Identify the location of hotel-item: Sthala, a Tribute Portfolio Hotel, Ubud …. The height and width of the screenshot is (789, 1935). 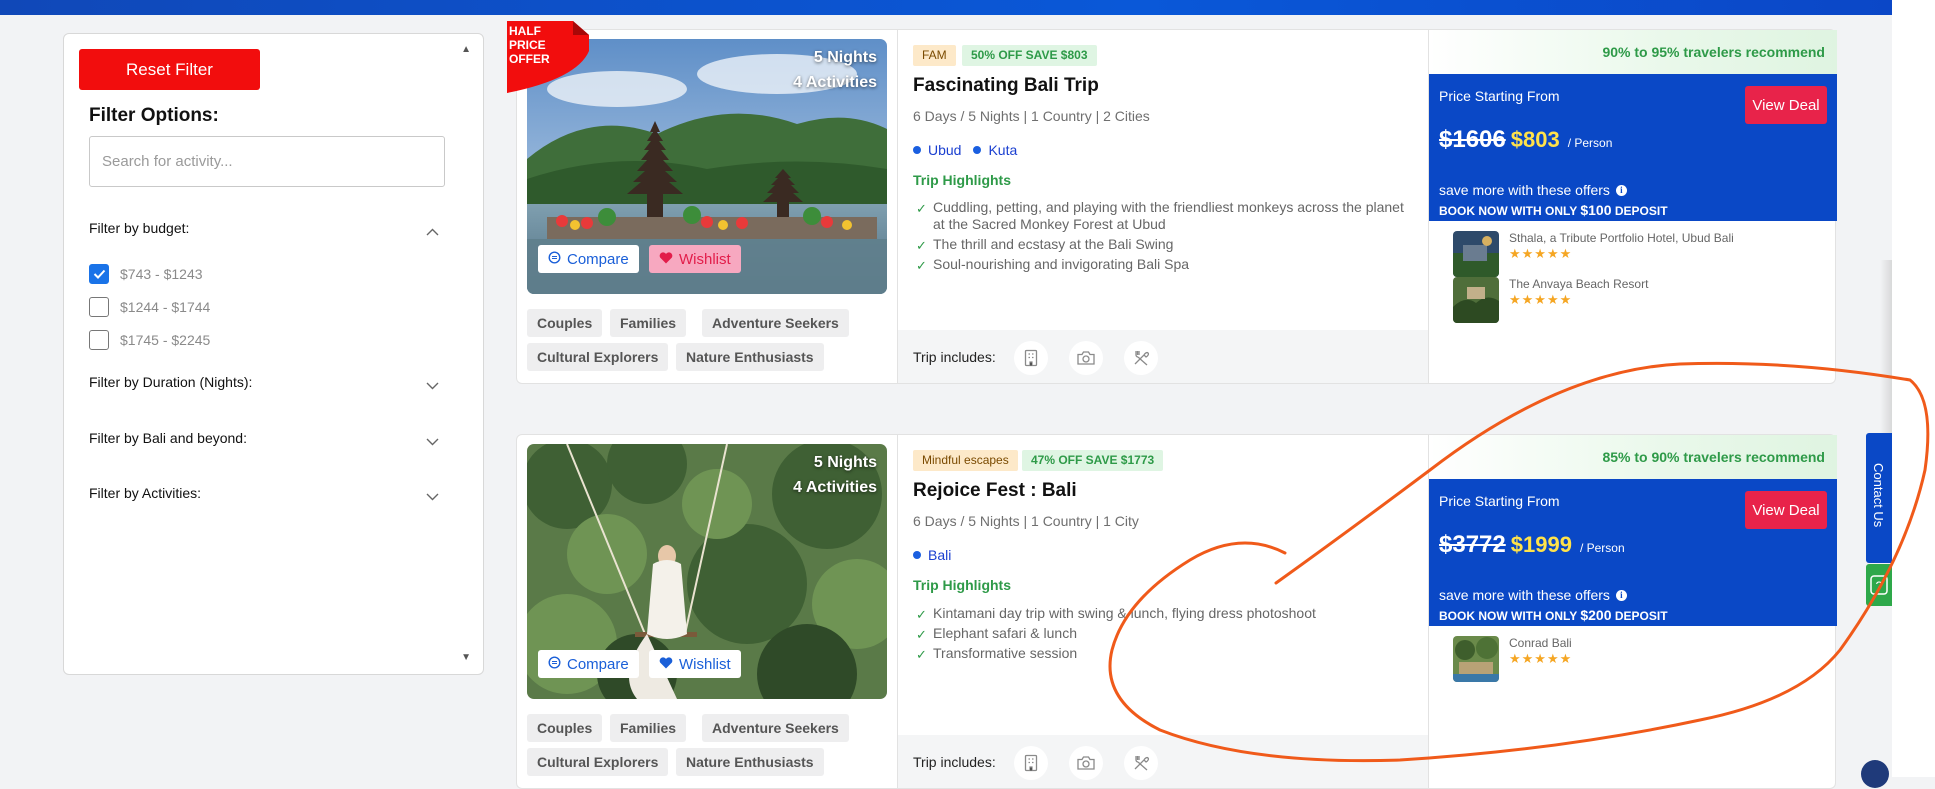
(1593, 254).